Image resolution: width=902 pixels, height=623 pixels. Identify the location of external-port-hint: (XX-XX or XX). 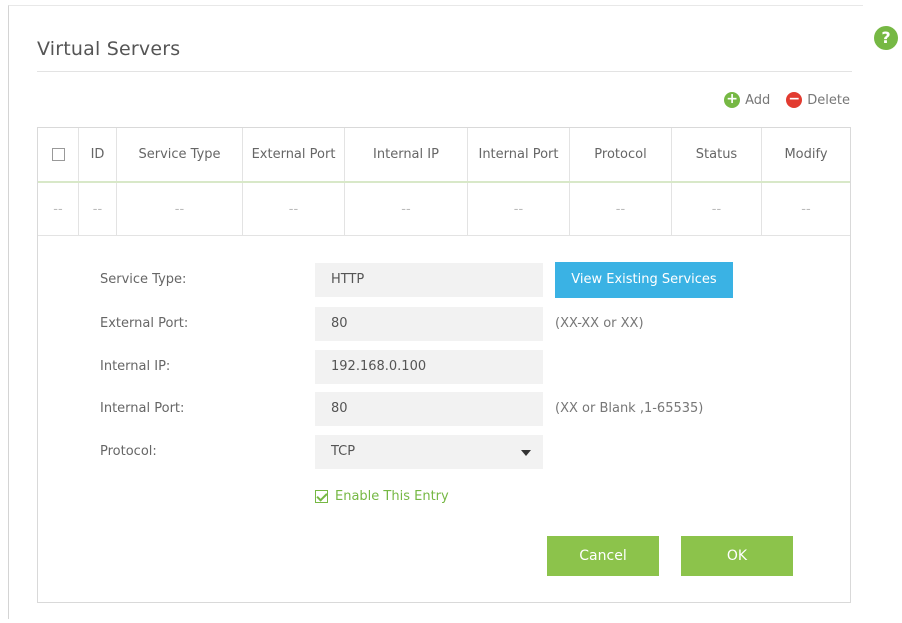
(599, 323).